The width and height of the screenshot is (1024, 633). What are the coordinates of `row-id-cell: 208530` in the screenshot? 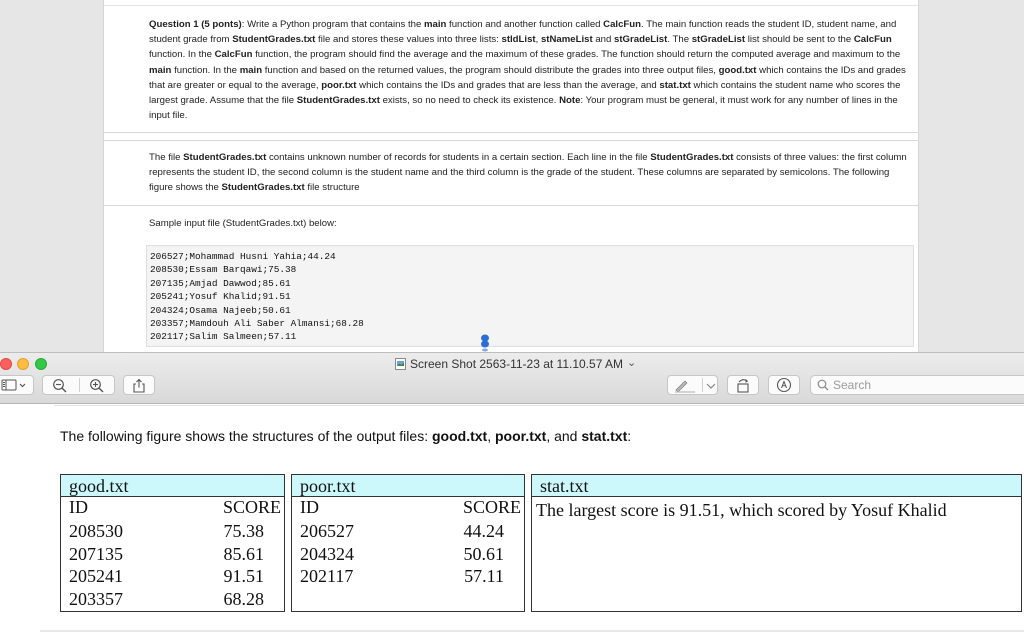 It's located at (96, 531).